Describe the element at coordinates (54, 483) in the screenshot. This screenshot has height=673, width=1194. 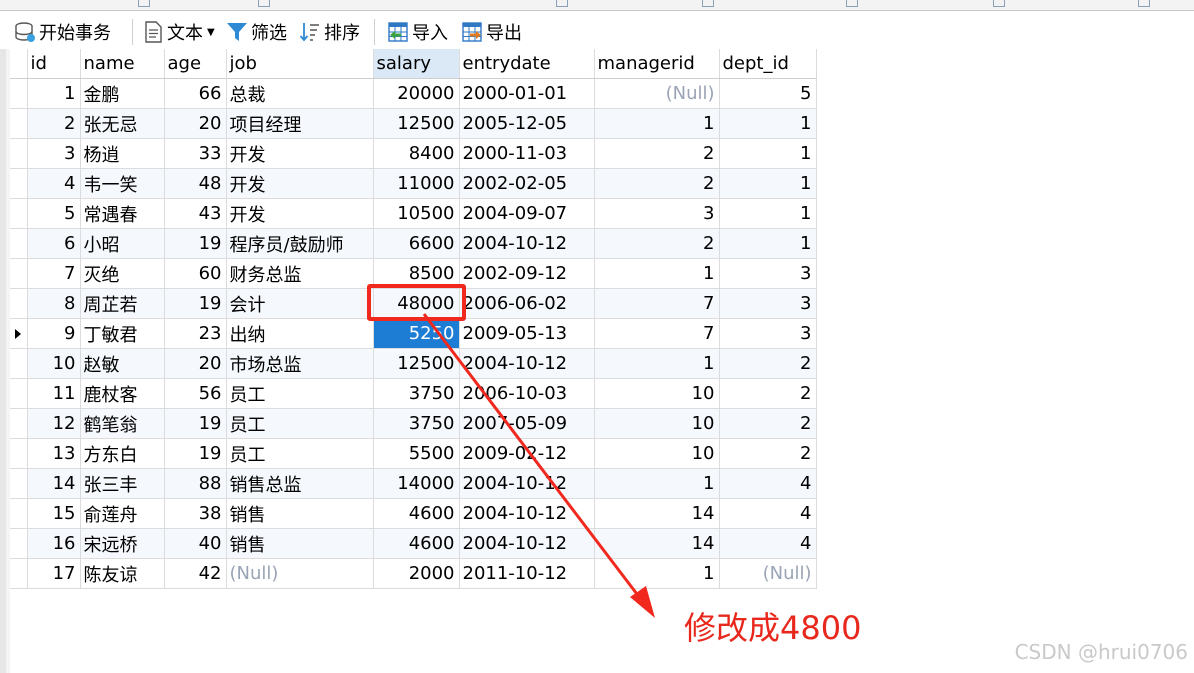
I see `cell-id: 14` at that location.